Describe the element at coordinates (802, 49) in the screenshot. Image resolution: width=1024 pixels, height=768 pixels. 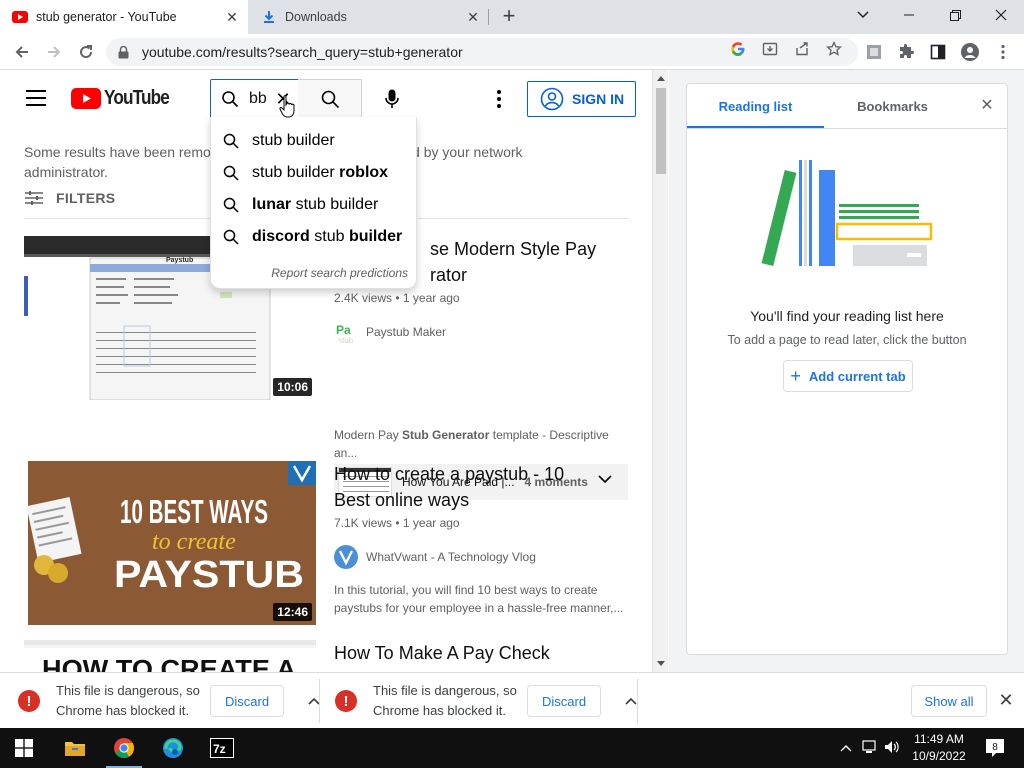
I see `share-icon` at that location.